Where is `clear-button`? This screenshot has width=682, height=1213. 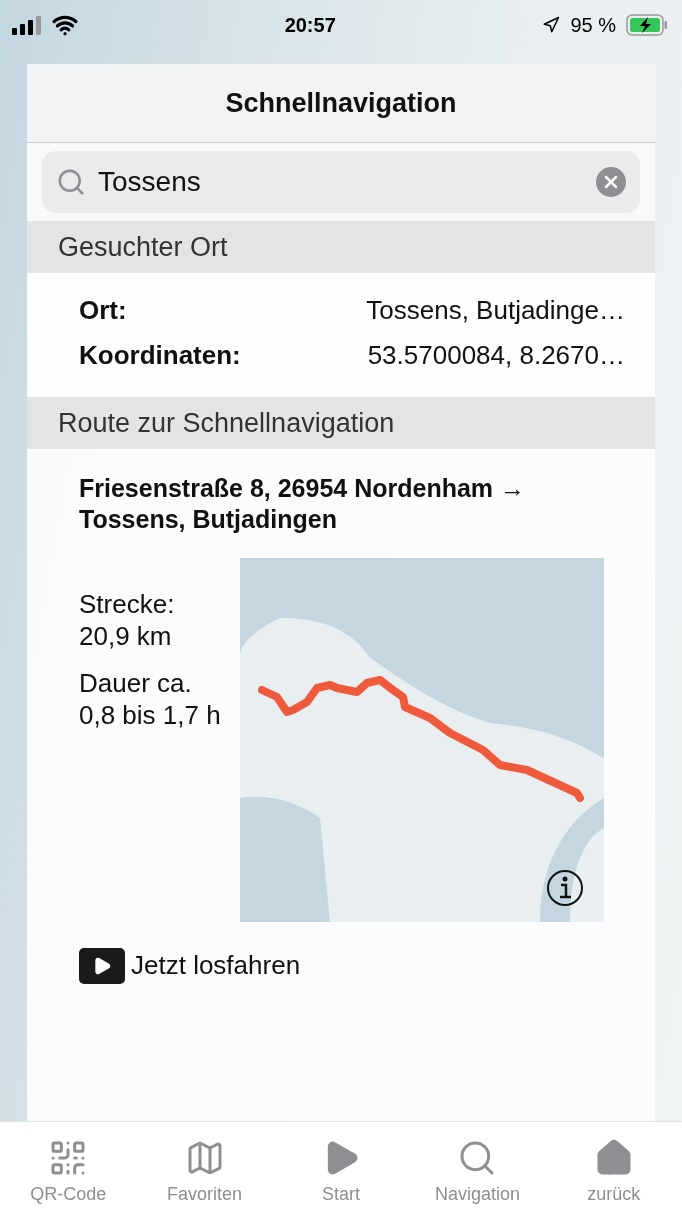 clear-button is located at coordinates (611, 182).